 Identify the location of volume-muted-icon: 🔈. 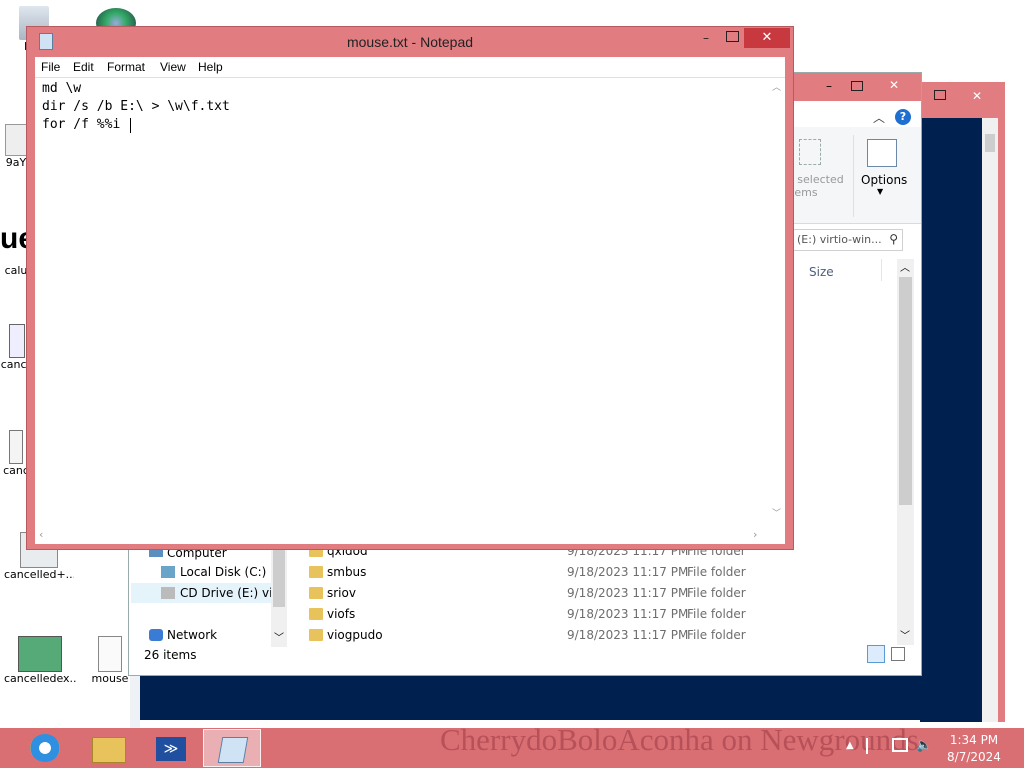
(924, 745).